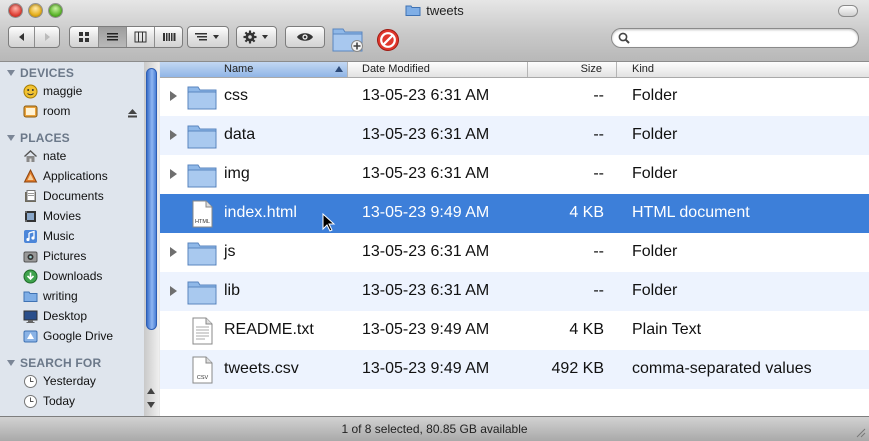 This screenshot has width=869, height=441. Describe the element at coordinates (65, 316) in the screenshot. I see `sidebar-item-label: Desktop` at that location.